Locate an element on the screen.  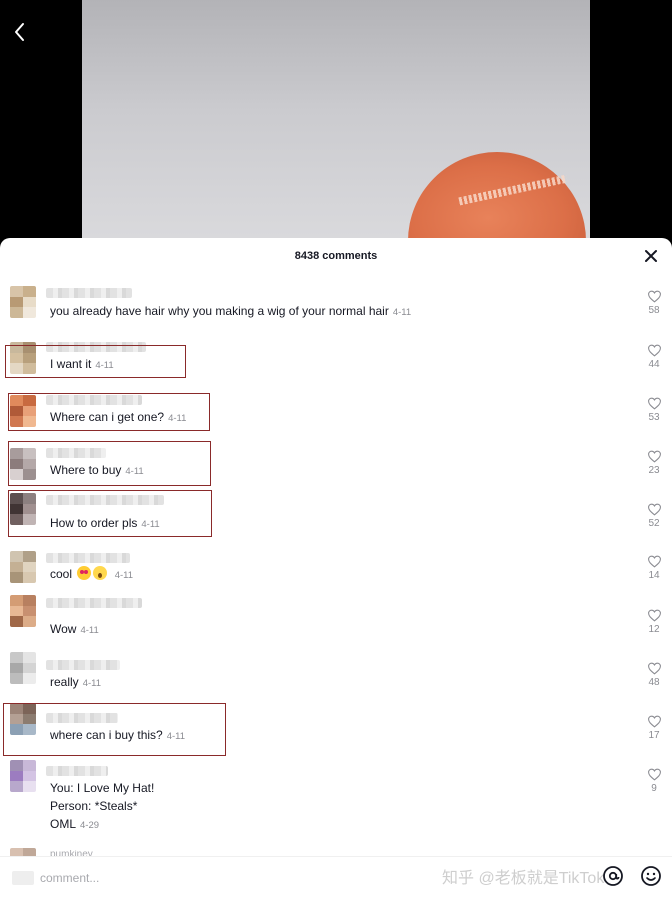
comment-footer: 知乎 @老板就是TikTok is located at coordinates (336, 877).